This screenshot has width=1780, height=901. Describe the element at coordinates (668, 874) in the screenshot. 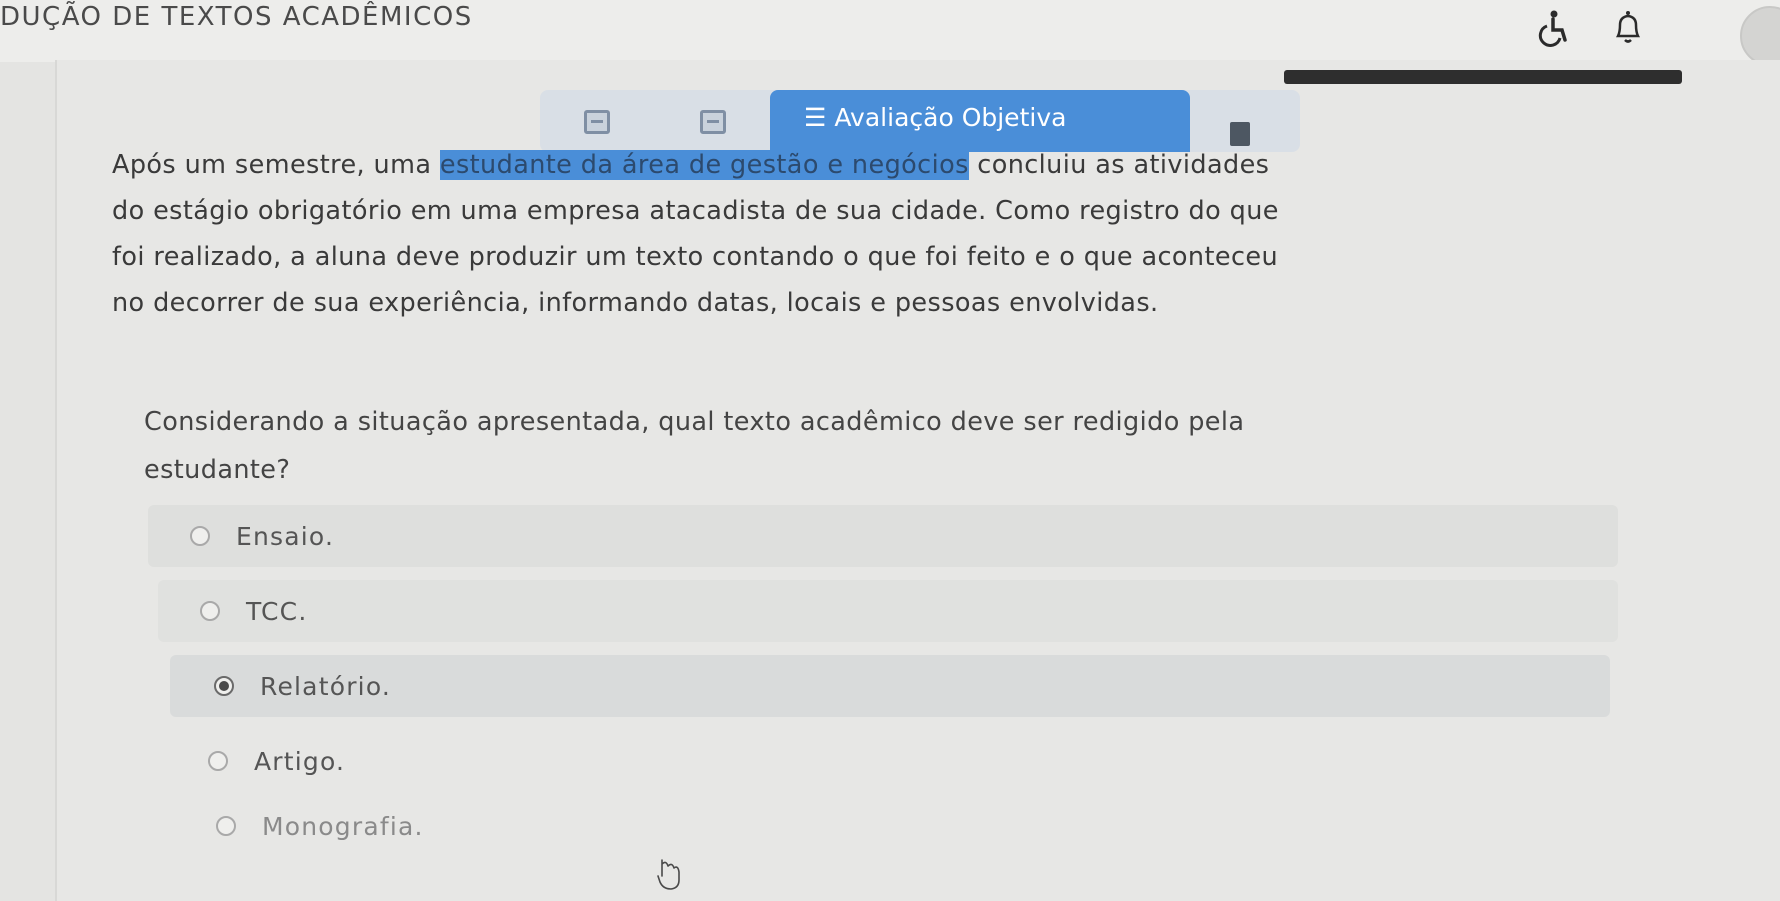

I see `hand-cursor-icon` at that location.